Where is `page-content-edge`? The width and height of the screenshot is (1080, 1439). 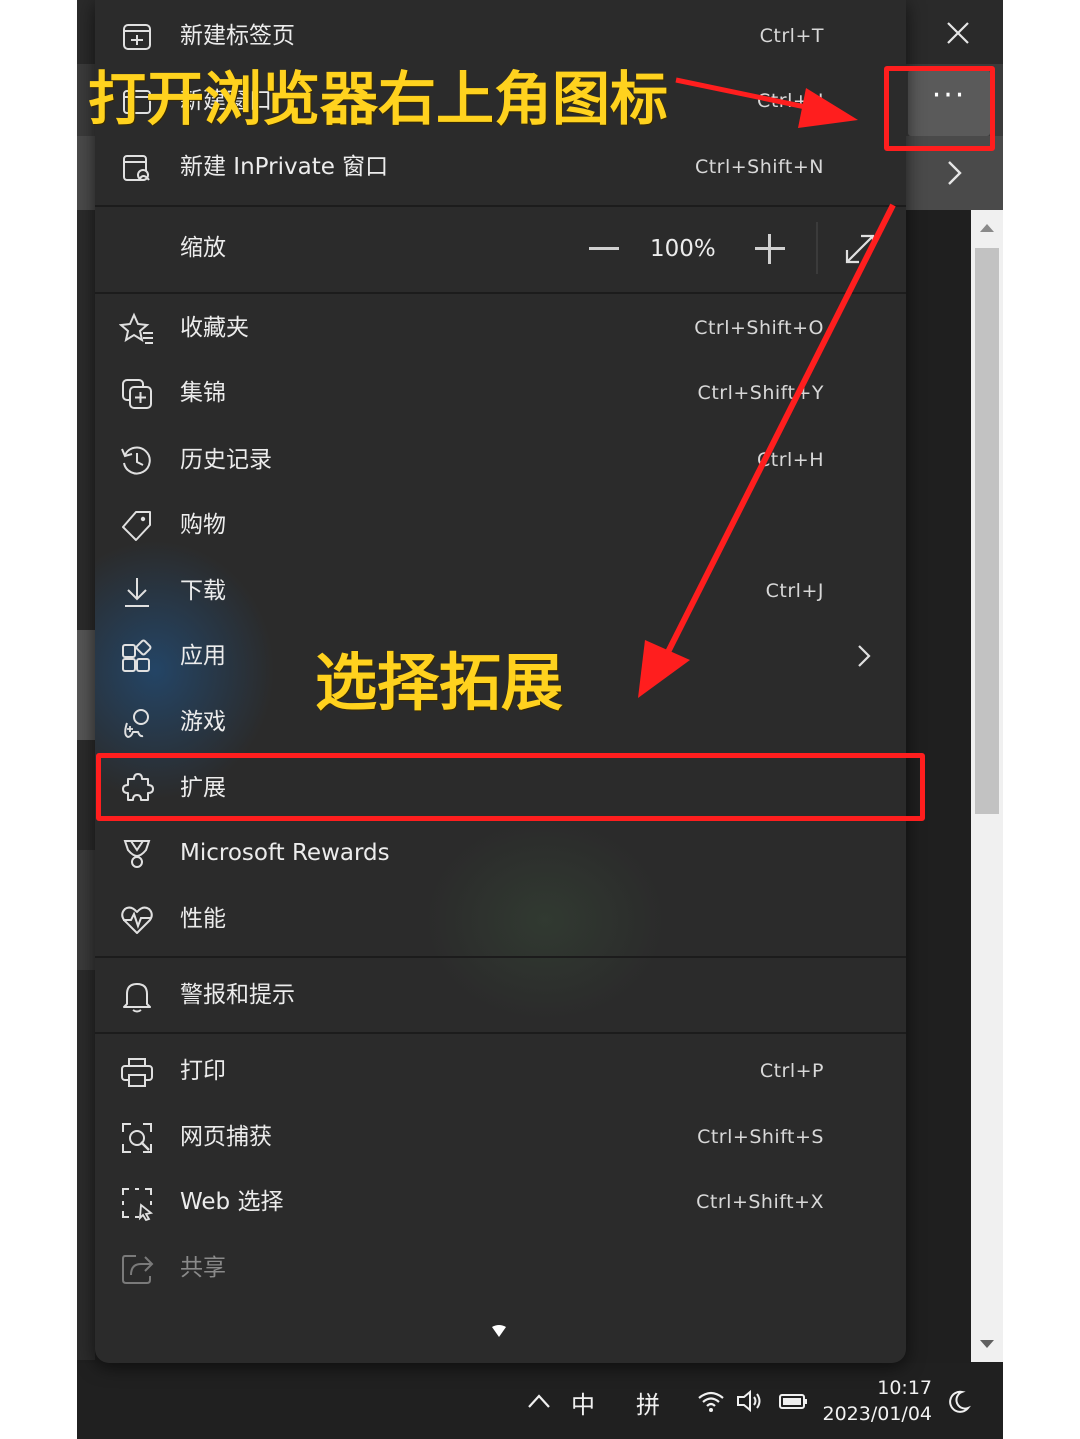 page-content-edge is located at coordinates (86, 785).